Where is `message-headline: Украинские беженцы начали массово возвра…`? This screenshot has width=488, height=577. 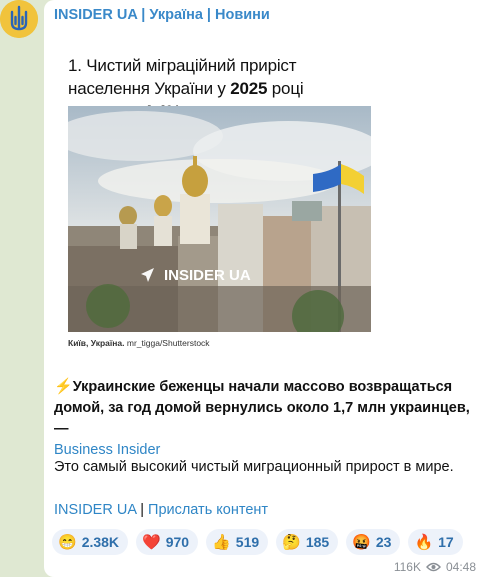
message-headline: Украинские беженцы начали массово возвра… is located at coordinates (262, 408).